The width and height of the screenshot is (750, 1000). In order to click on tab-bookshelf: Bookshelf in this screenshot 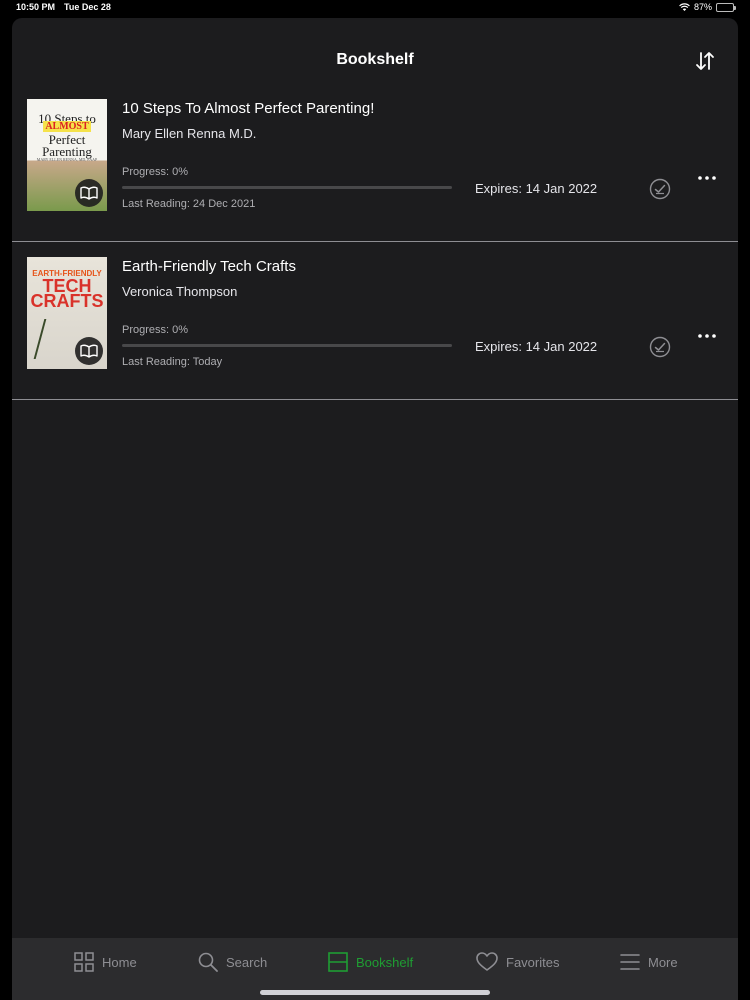, I will do `click(370, 962)`.